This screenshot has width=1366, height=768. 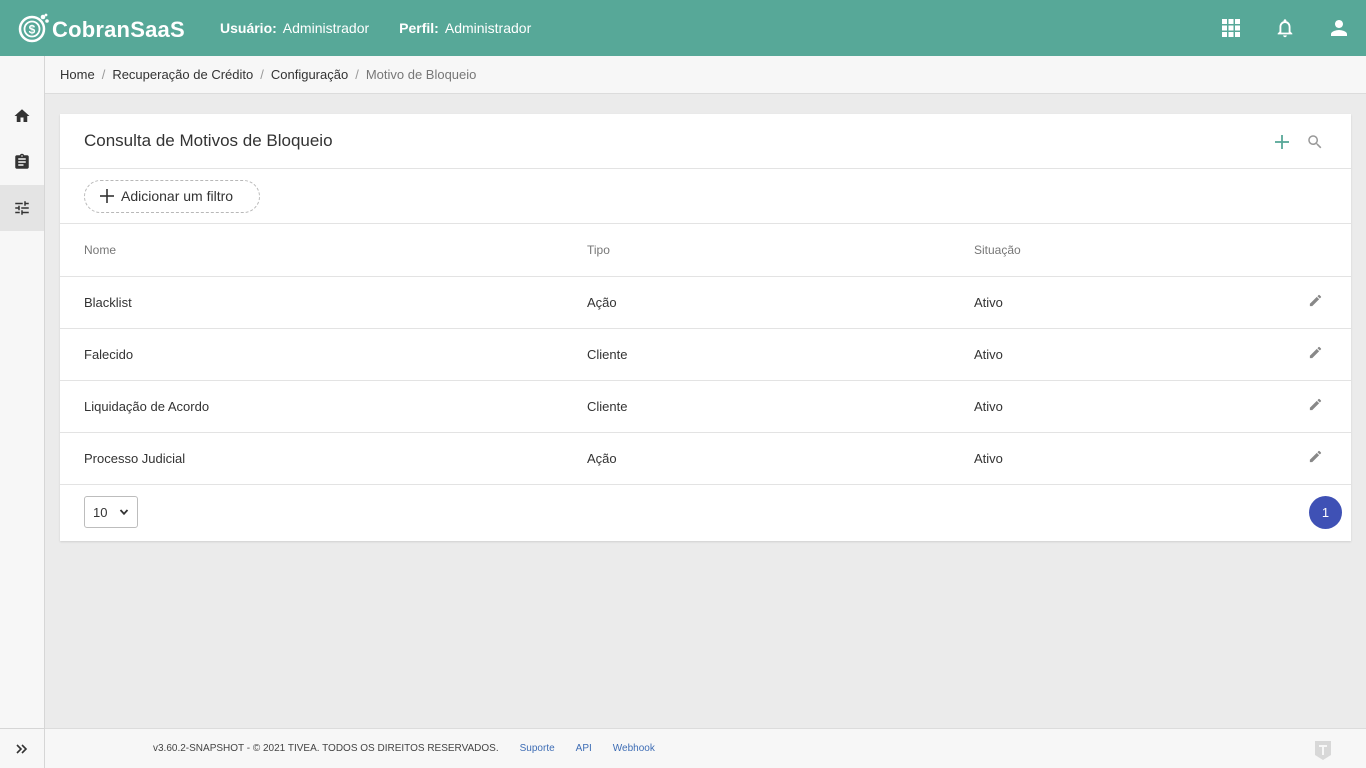 I want to click on home-icon, so click(x=22, y=115).